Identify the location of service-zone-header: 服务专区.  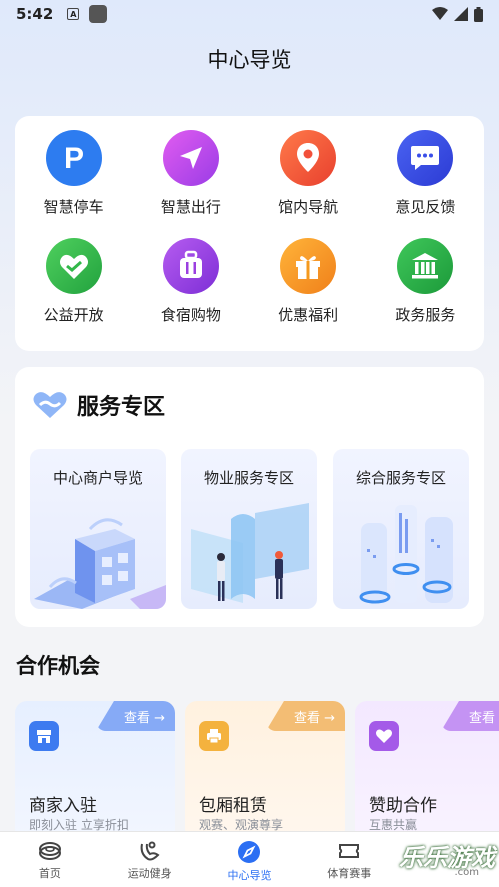
(98, 405).